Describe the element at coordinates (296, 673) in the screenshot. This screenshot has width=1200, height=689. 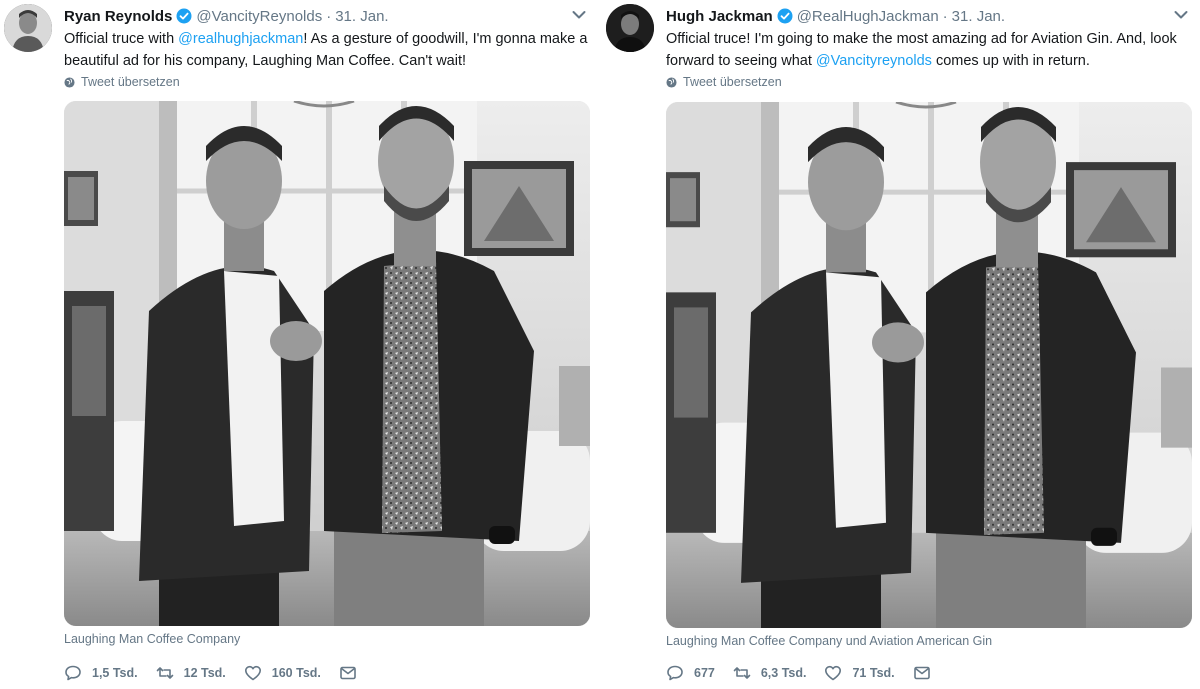
I see `like-count: 160 Tsd.` at that location.